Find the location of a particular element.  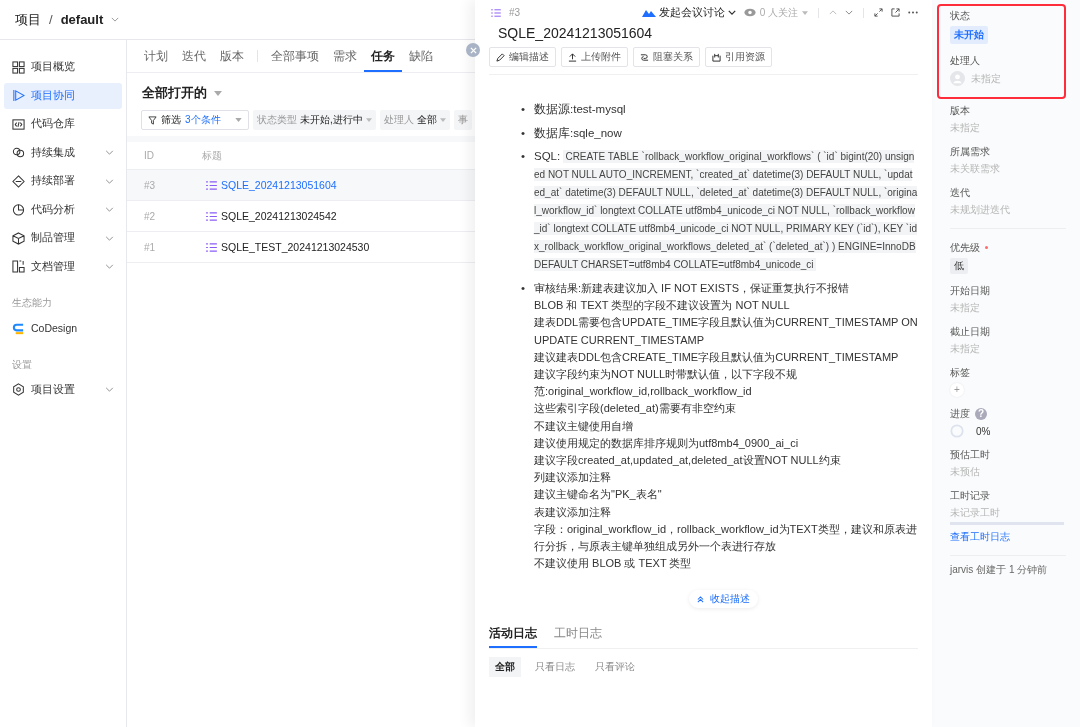

mountain-icon is located at coordinates (648, 12).